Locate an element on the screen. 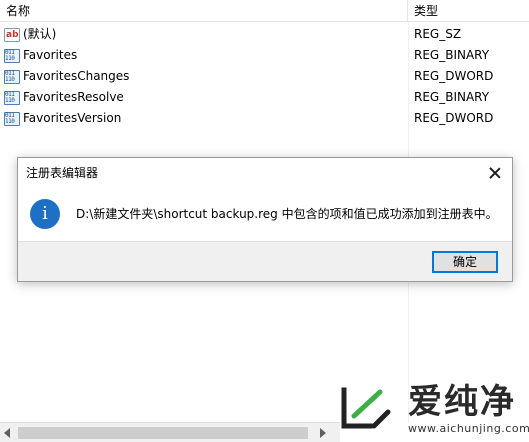 This screenshot has width=529, height=442. horizontal-scrollbar is located at coordinates (170, 432).